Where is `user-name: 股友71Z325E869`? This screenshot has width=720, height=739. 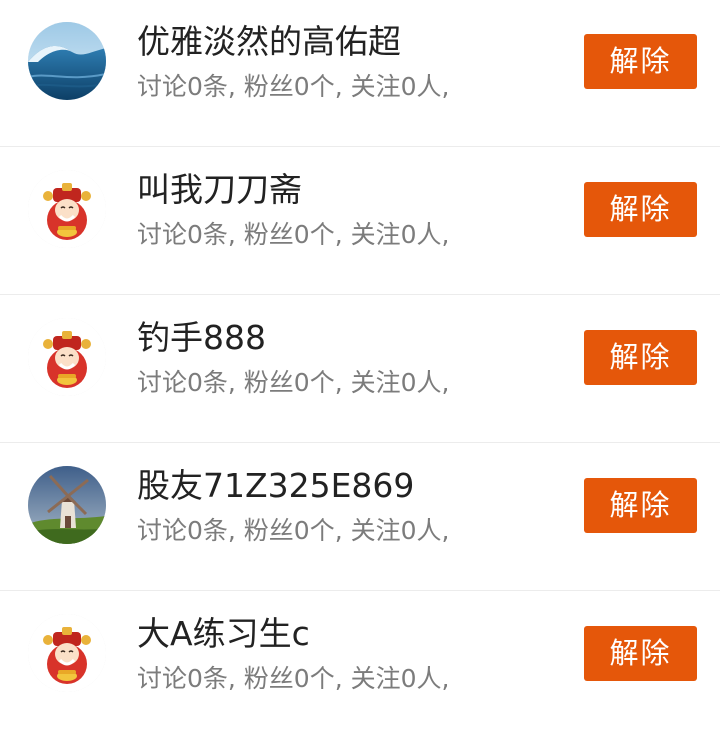 user-name: 股友71Z325E869 is located at coordinates (275, 486).